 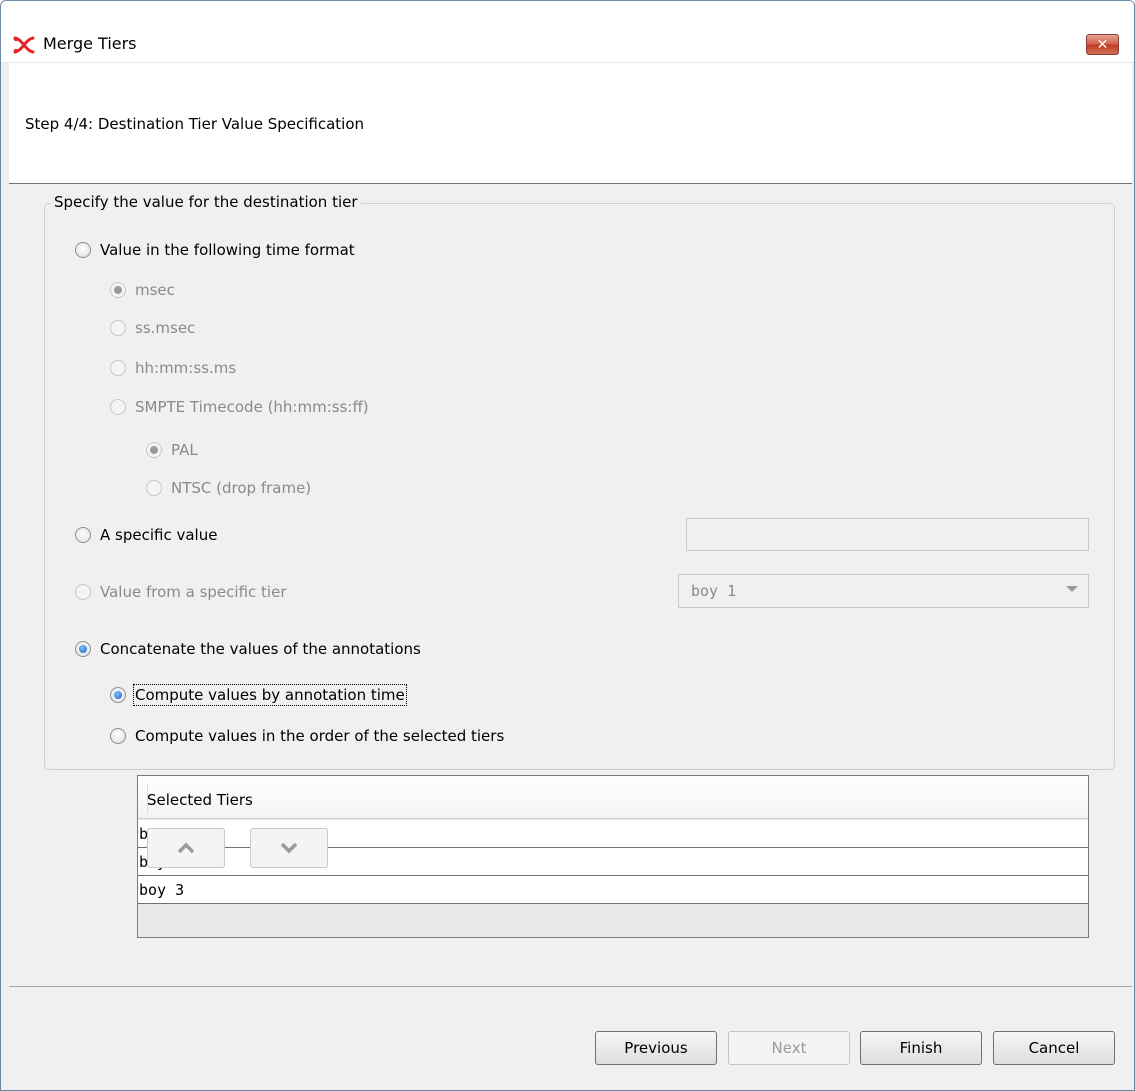 I want to click on tier-cell: boy 3, so click(x=162, y=890).